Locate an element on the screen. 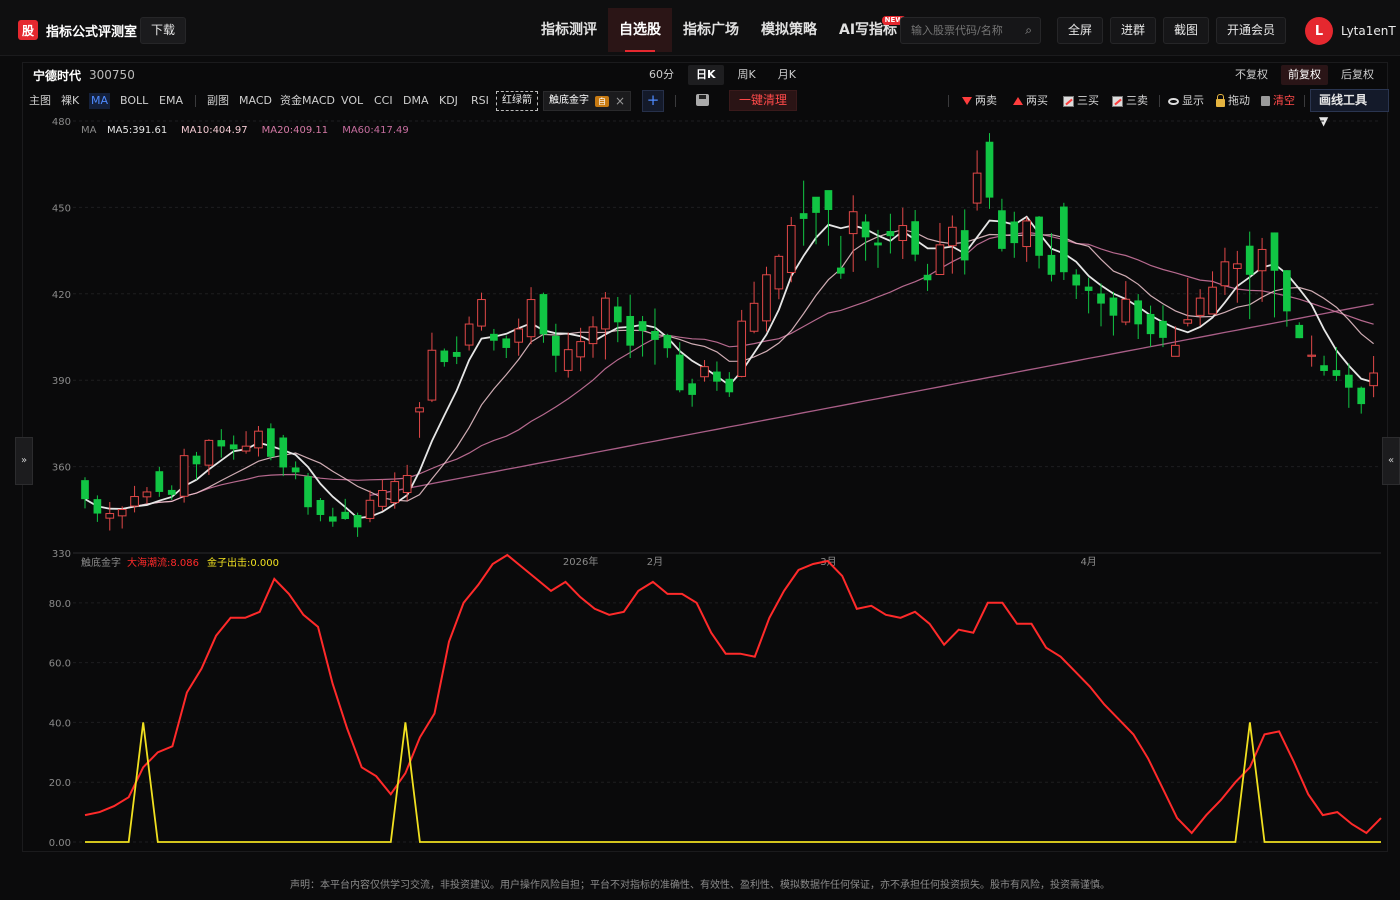 The image size is (1400, 900). nav-indicator-review: 指标测评 is located at coordinates (569, 30).